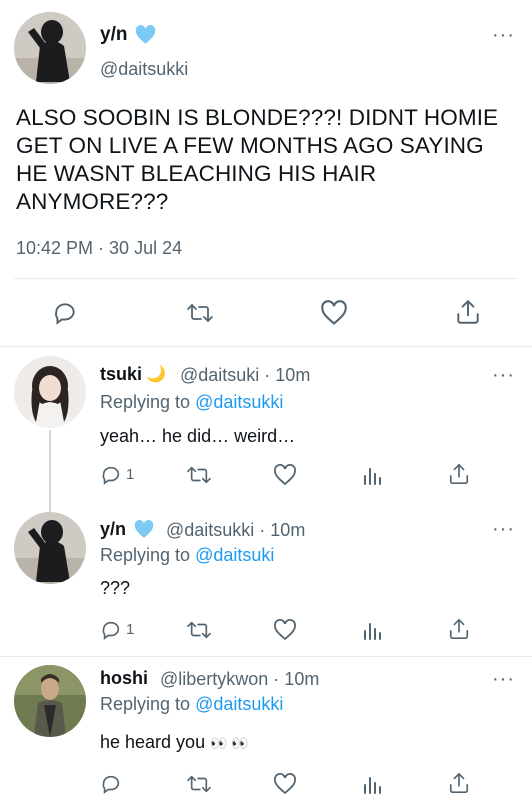 The image size is (532, 810). Describe the element at coordinates (235, 530) in the screenshot. I see `reply-meta: @daitsukki · 10m` at that location.